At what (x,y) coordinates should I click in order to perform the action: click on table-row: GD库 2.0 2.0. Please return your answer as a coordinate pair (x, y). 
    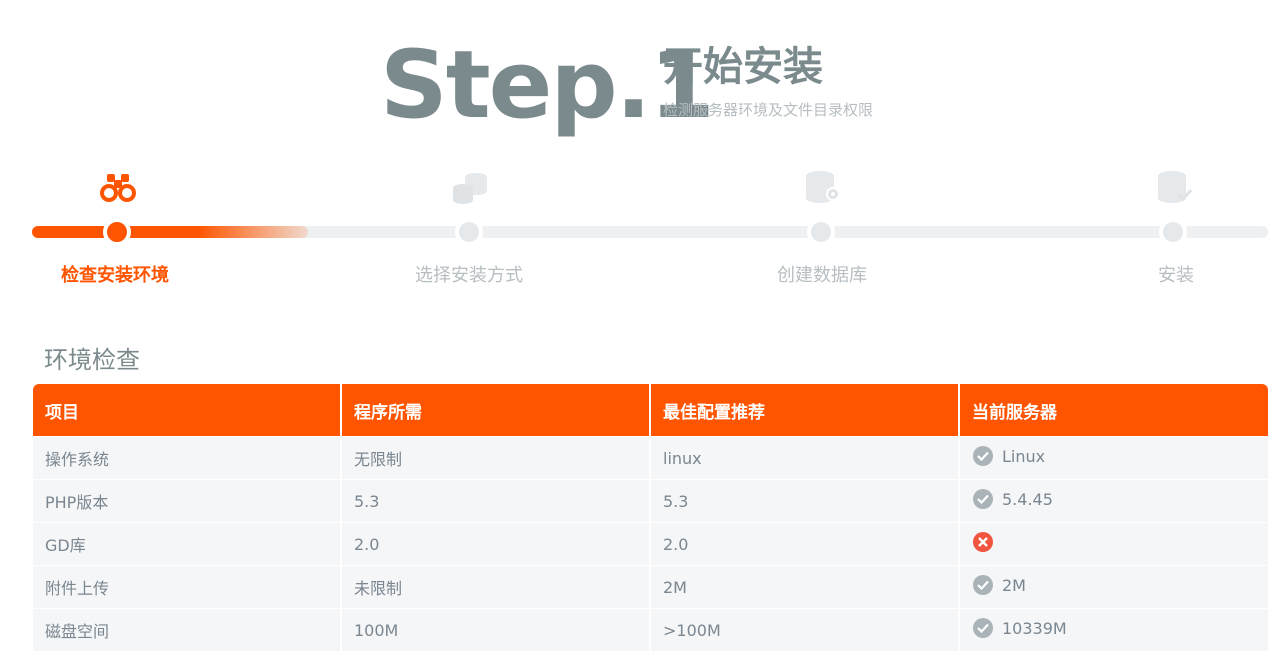
    Looking at the image, I should click on (650, 543).